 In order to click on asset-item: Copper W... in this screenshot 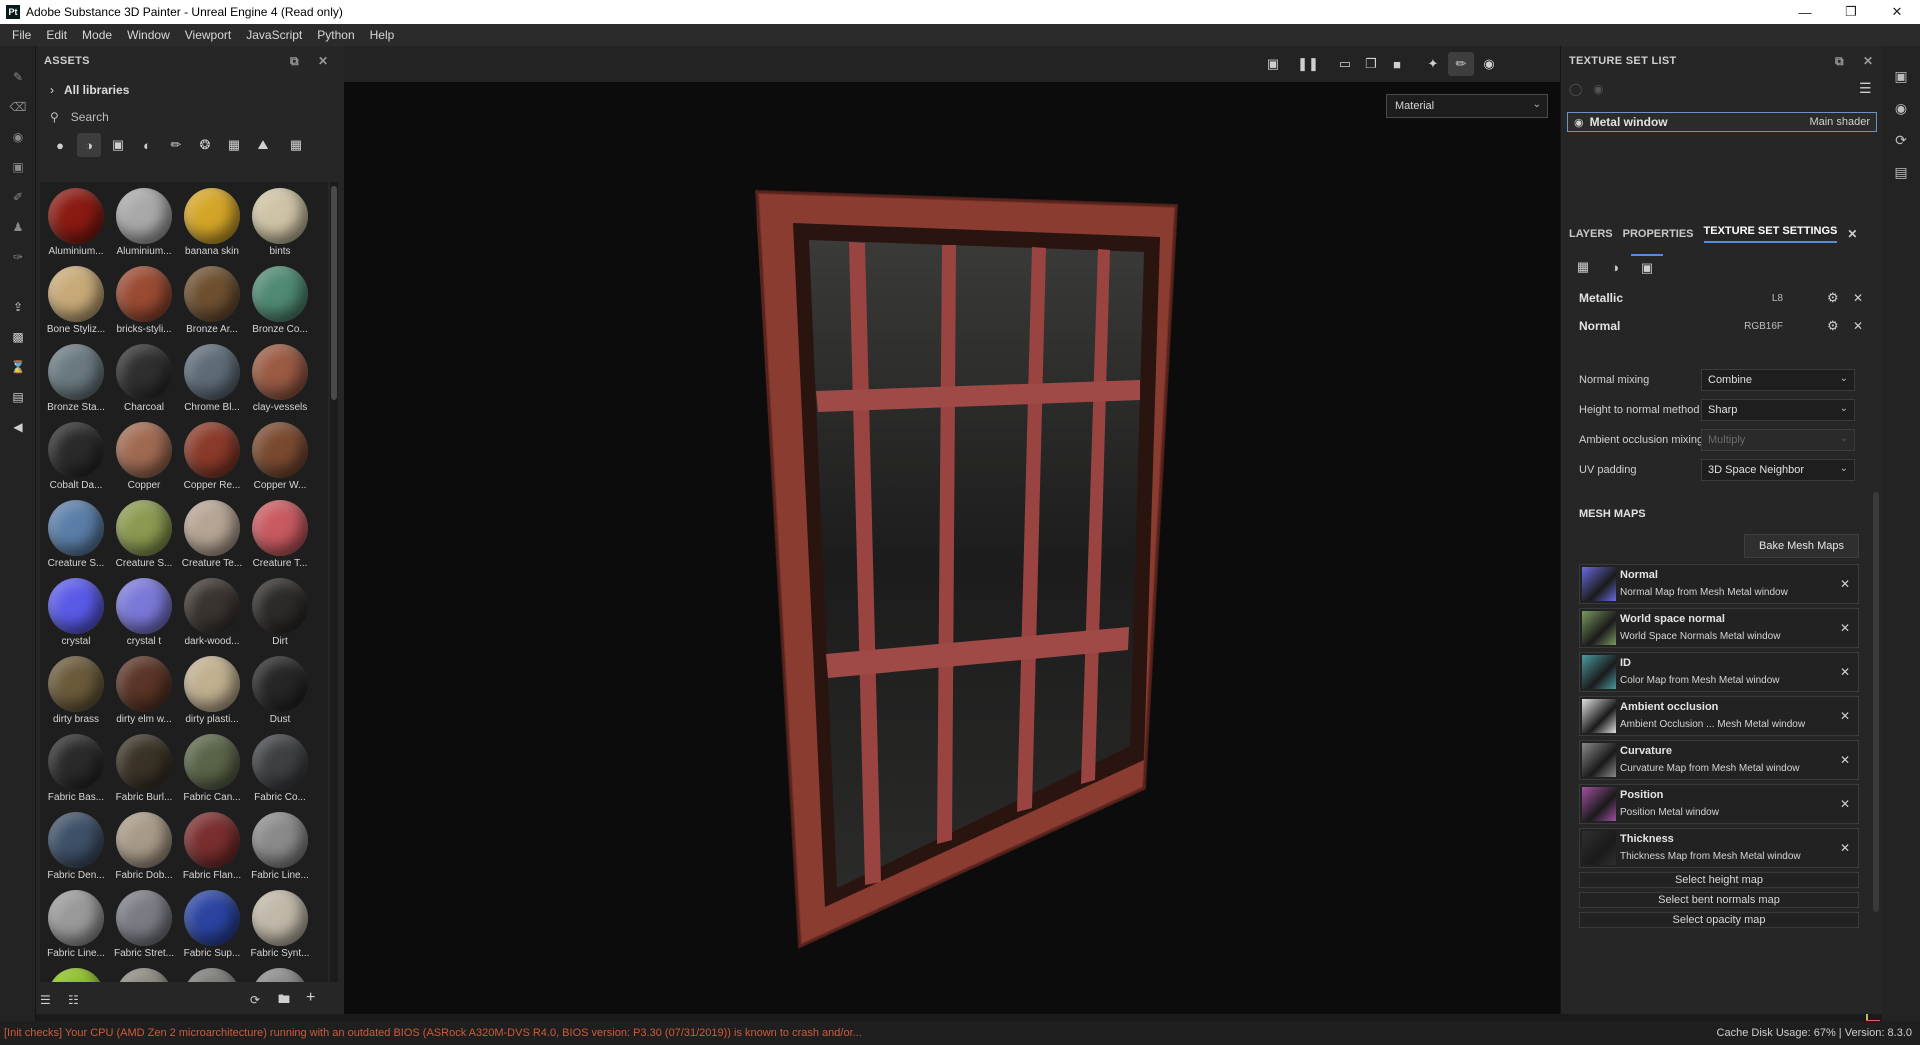, I will do `click(280, 455)`.